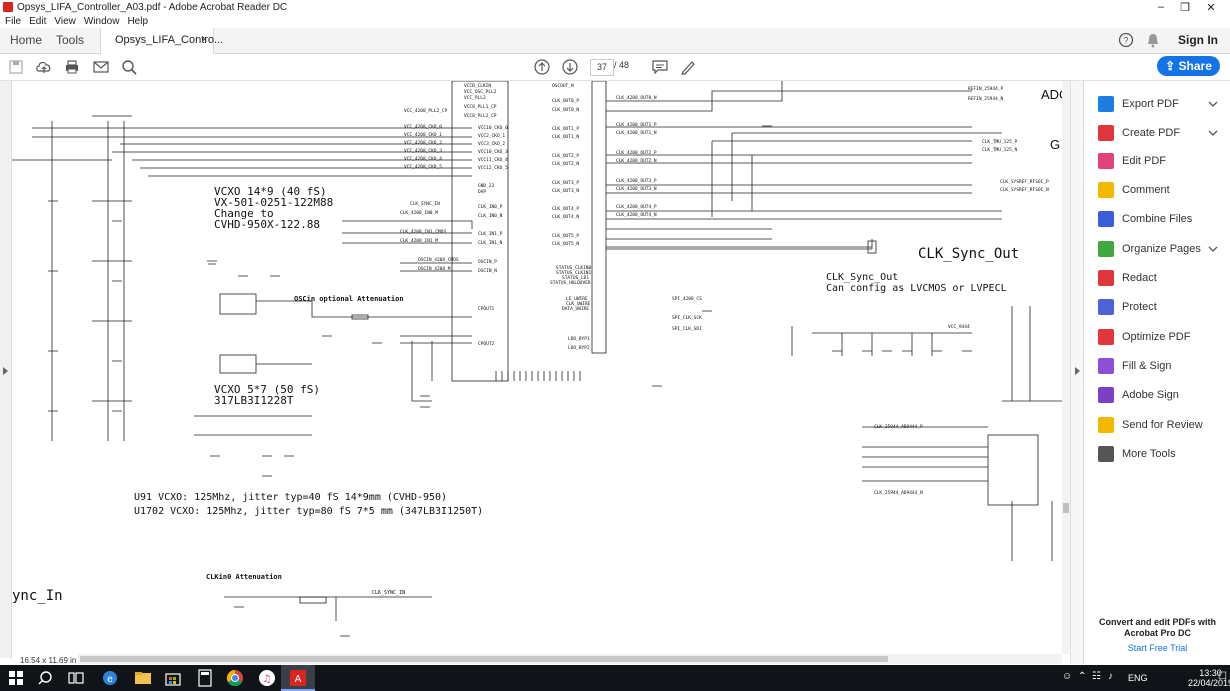 The width and height of the screenshot is (1230, 691). What do you see at coordinates (566, 217) in the screenshot?
I see `pin-label: CLK_OUT4_N` at bounding box center [566, 217].